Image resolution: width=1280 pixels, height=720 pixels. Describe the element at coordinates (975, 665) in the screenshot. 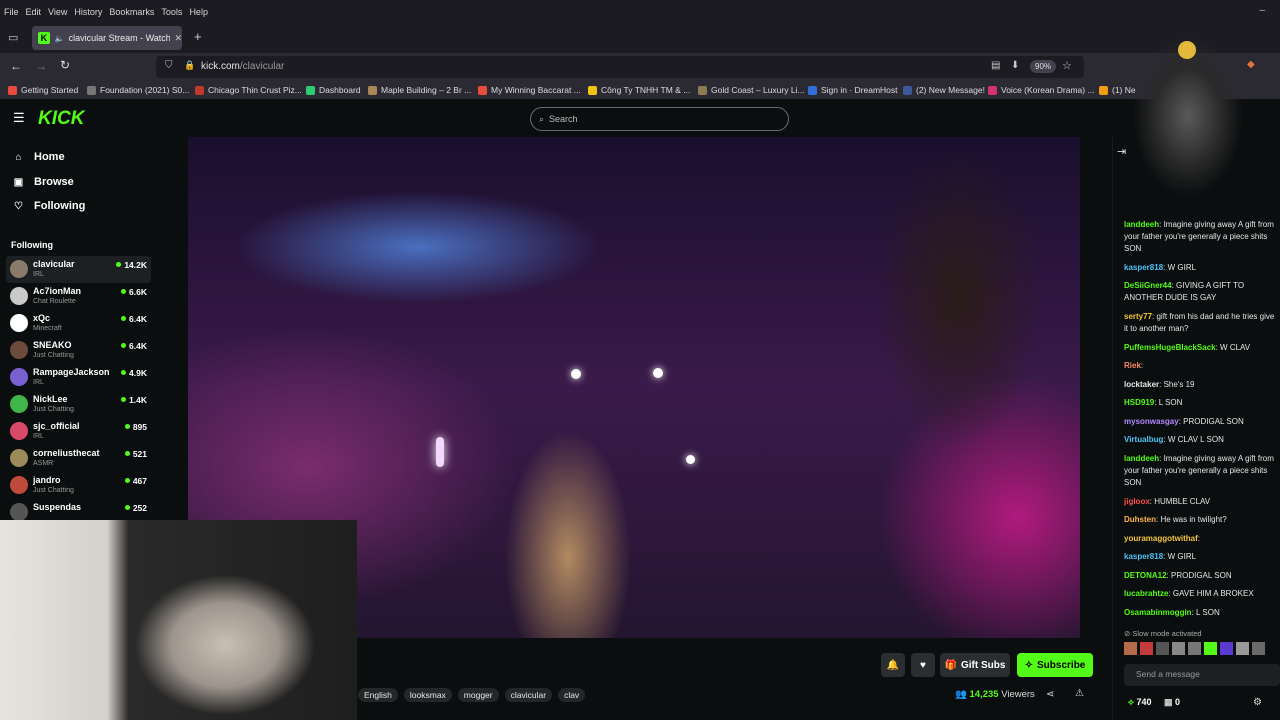

I see `gift-subs-button: 🎁 Gift Subs` at that location.